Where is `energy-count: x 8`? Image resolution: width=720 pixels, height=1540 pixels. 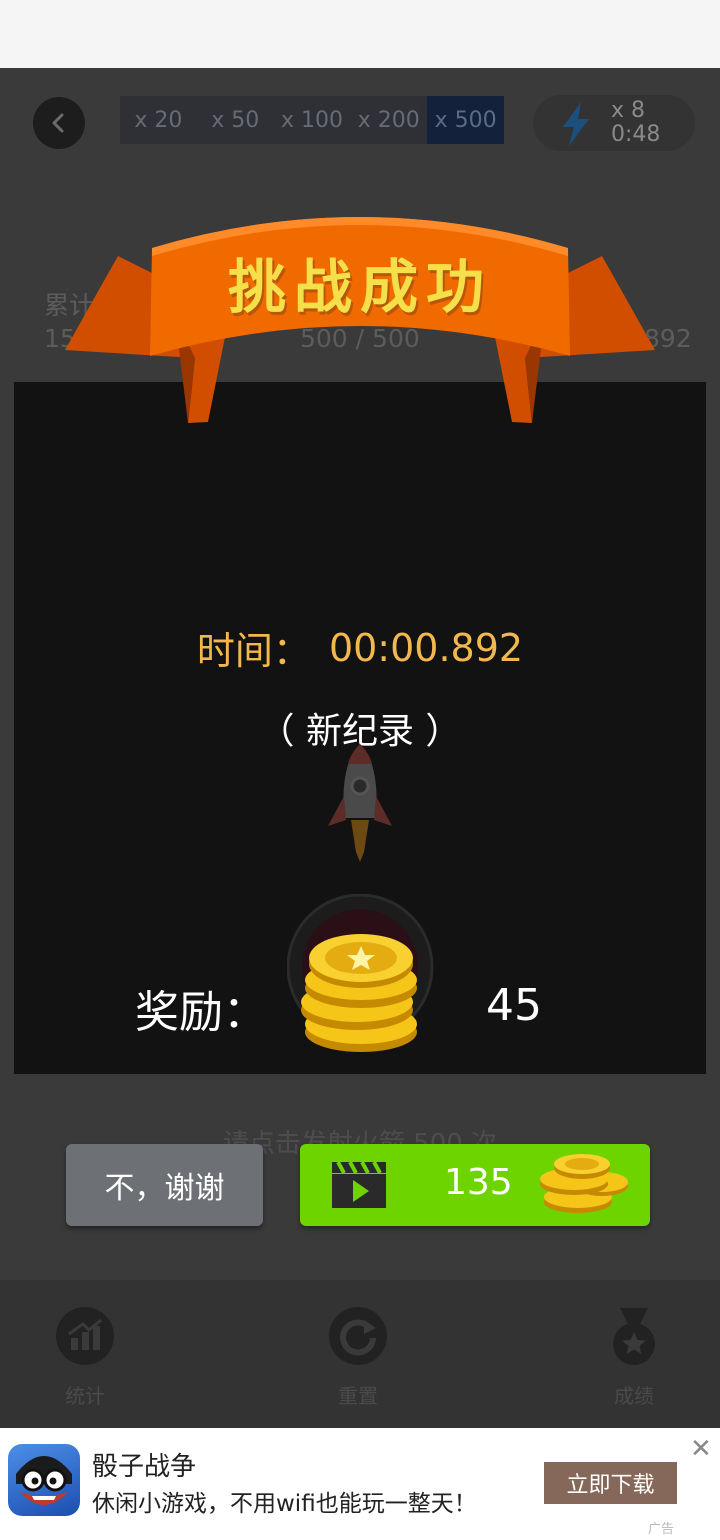
energy-count: x 8 is located at coordinates (628, 110).